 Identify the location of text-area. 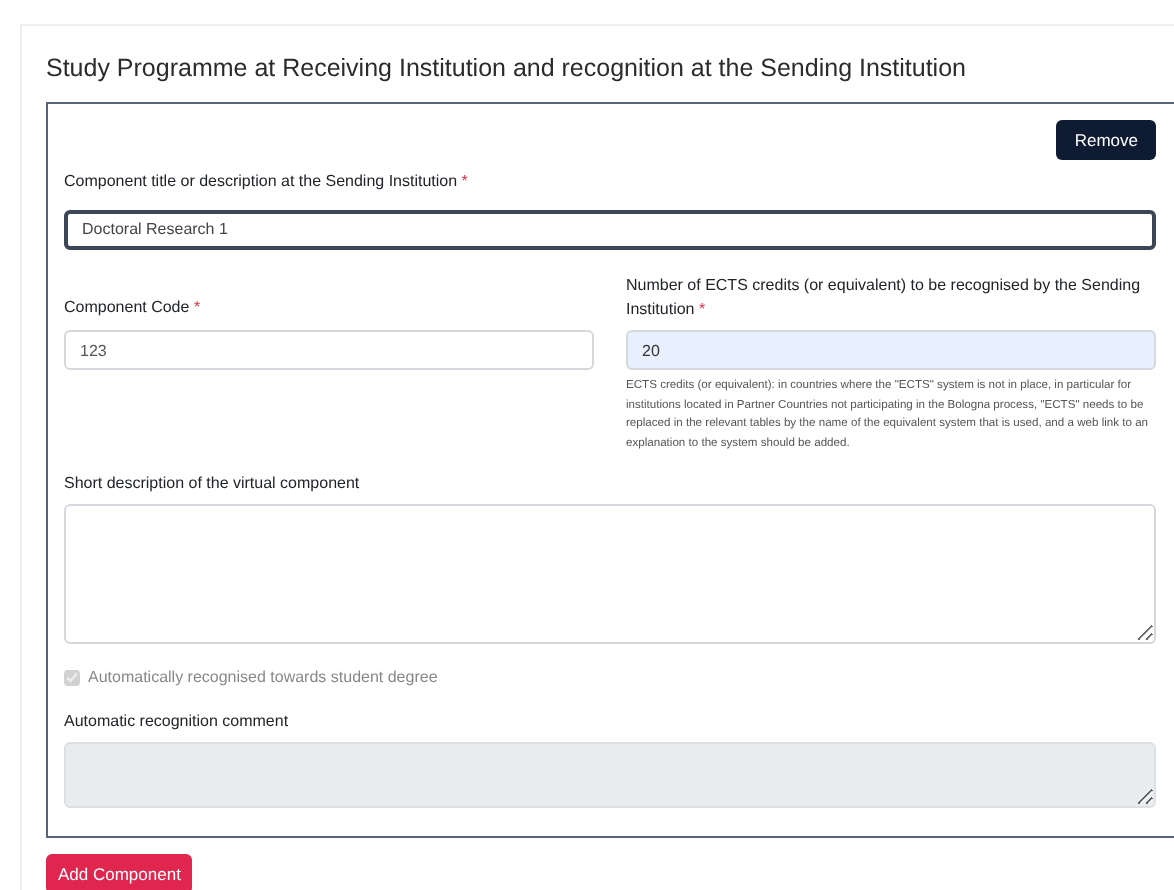
(610, 574).